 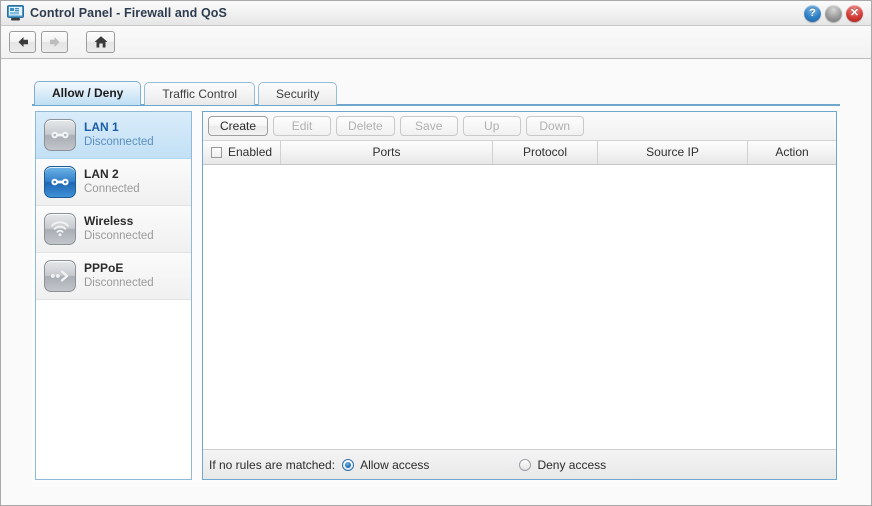 What do you see at coordinates (109, 221) in the screenshot?
I see `interface-name: Wireless` at bounding box center [109, 221].